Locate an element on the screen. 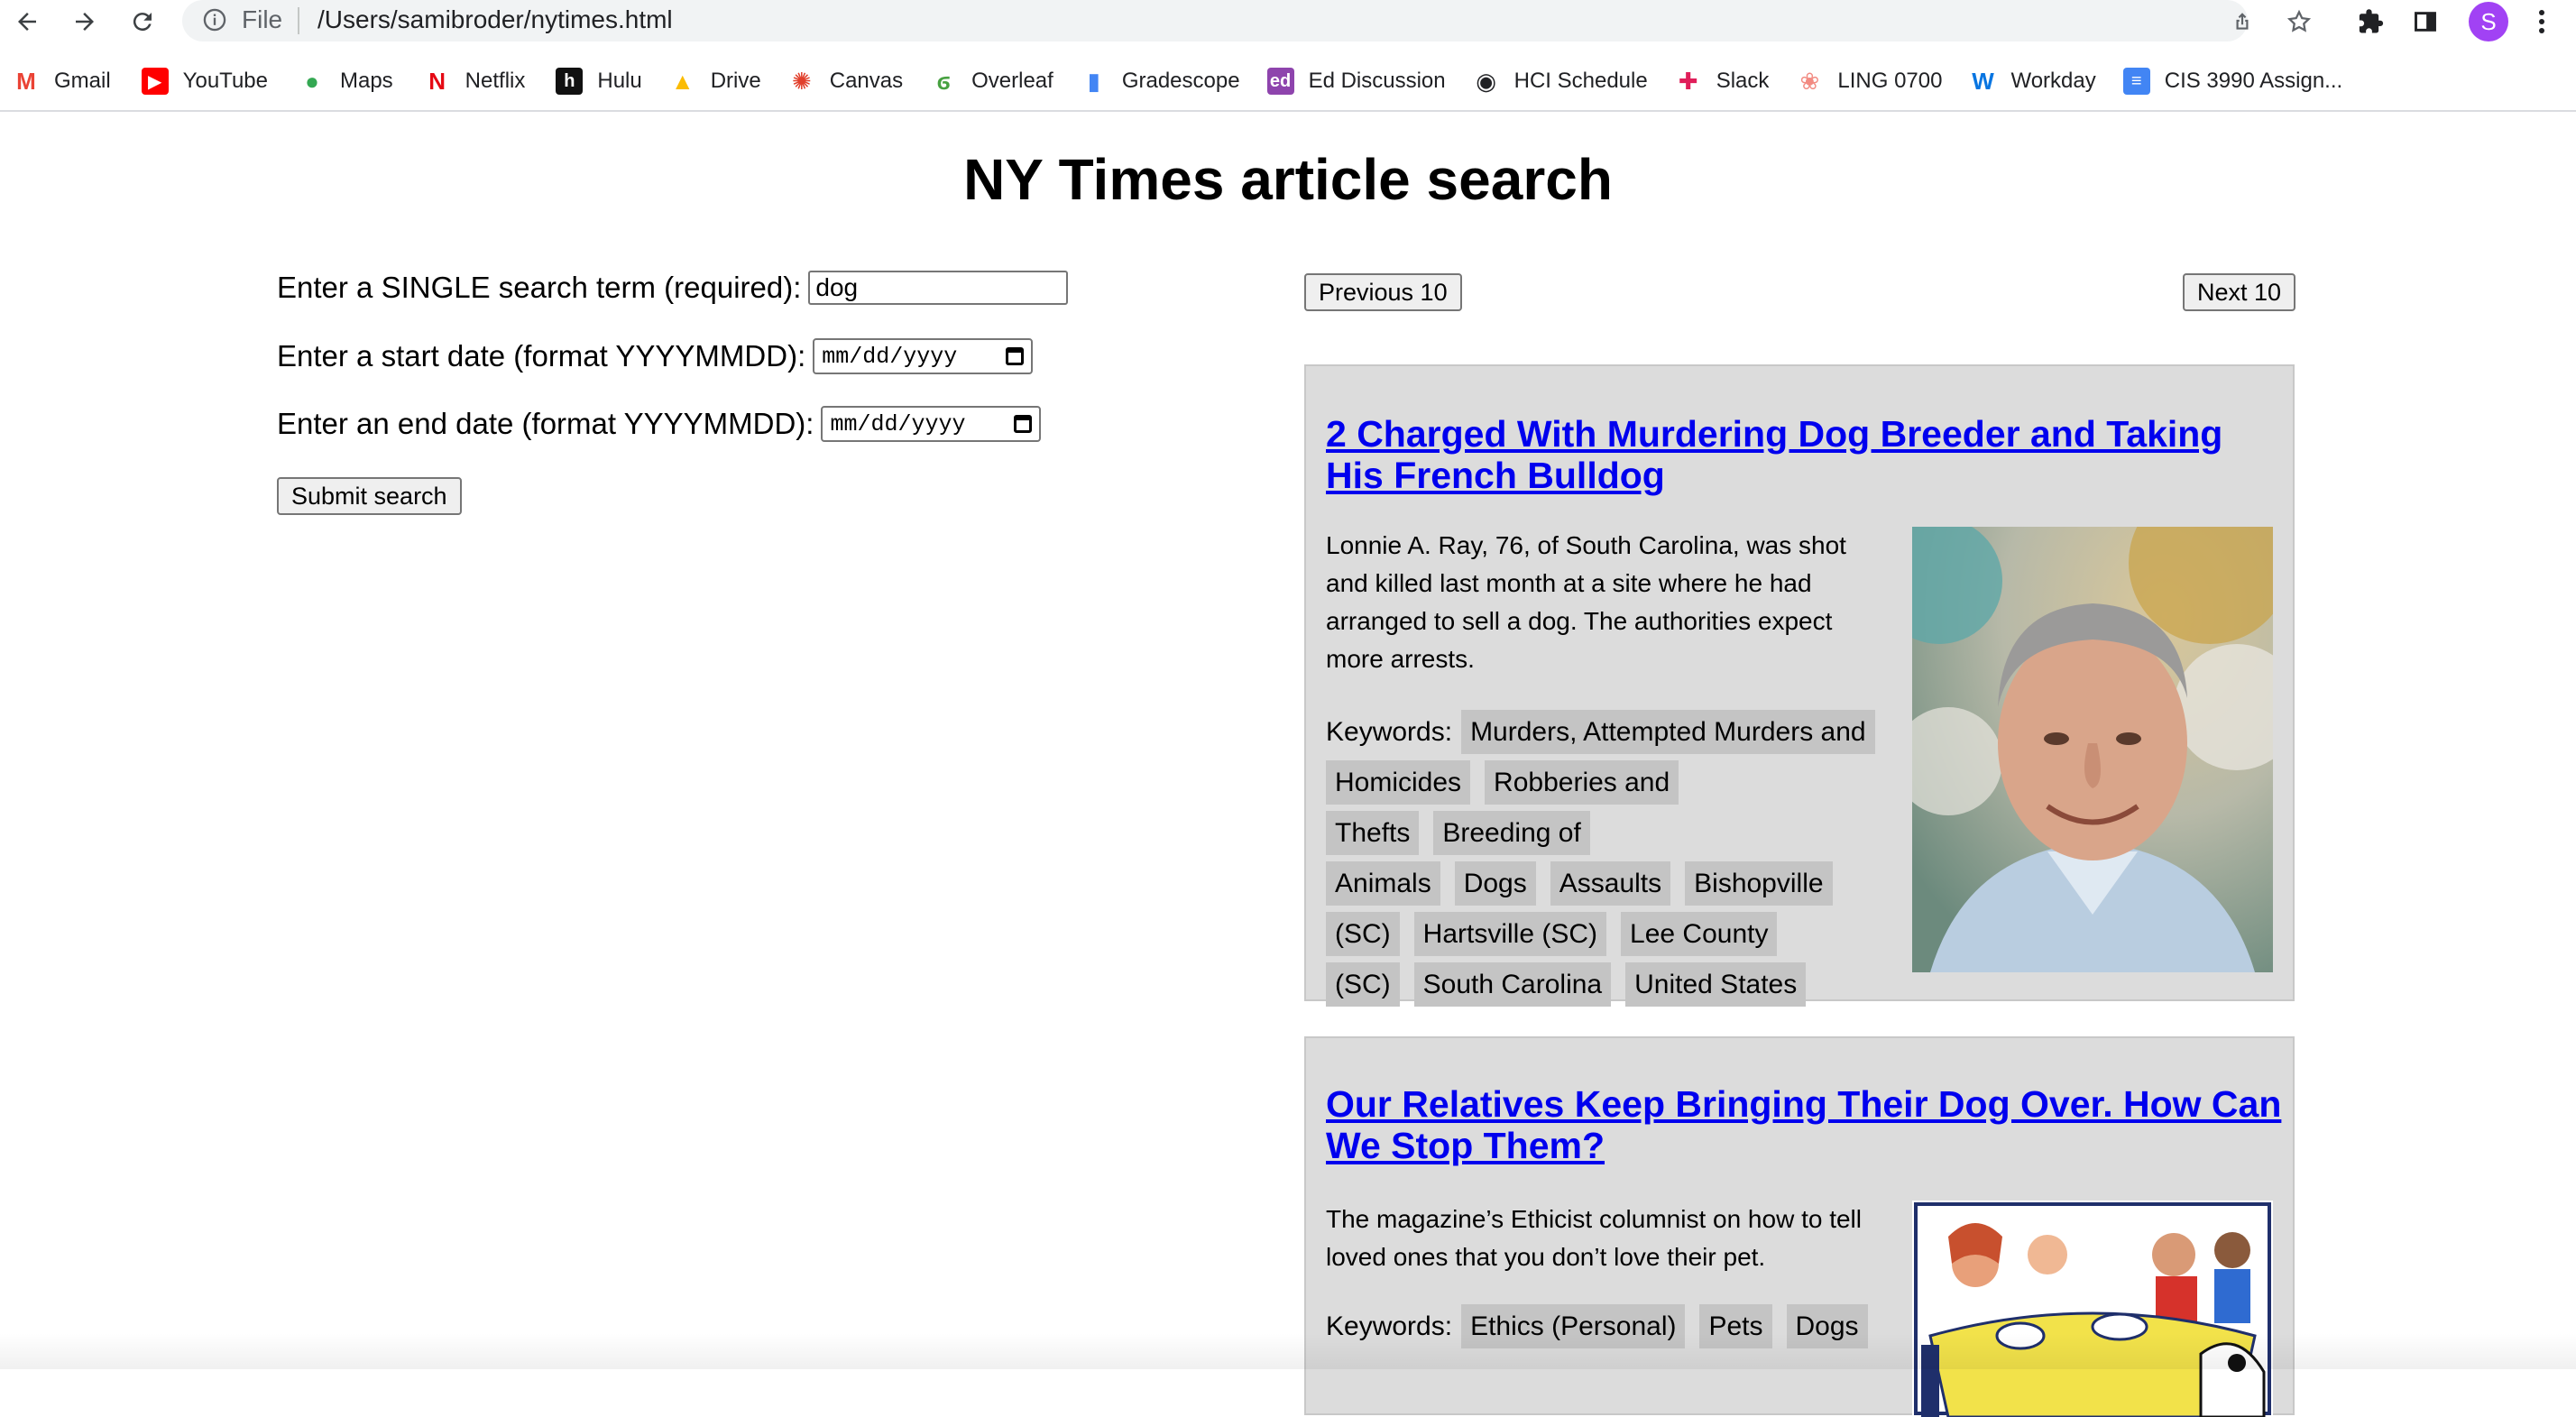 This screenshot has width=2576, height=1417. youtube-icon: ▶ is located at coordinates (155, 81).